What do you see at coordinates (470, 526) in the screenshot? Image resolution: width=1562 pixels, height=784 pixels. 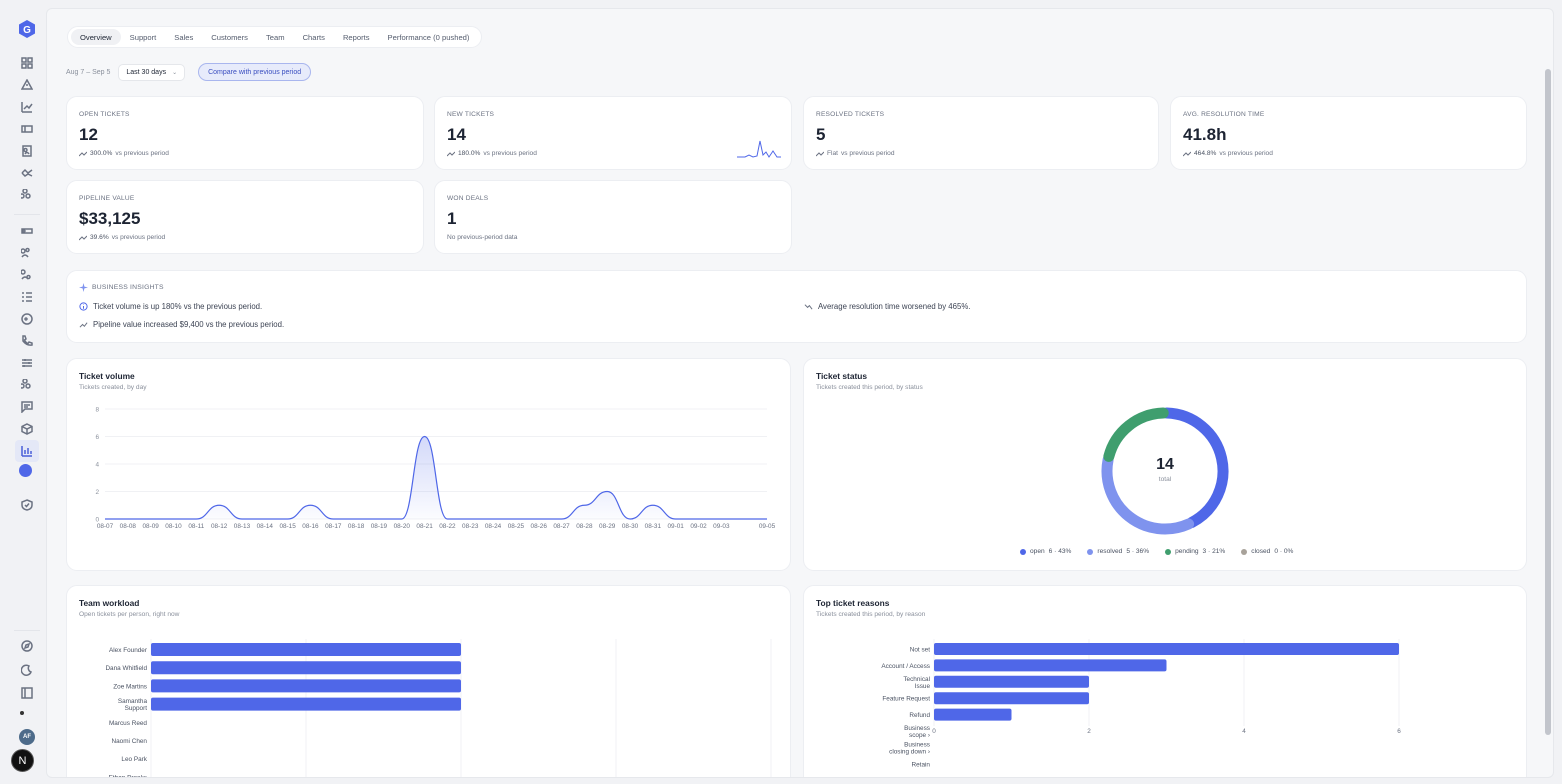 I see `x-tick-label: 08-23` at bounding box center [470, 526].